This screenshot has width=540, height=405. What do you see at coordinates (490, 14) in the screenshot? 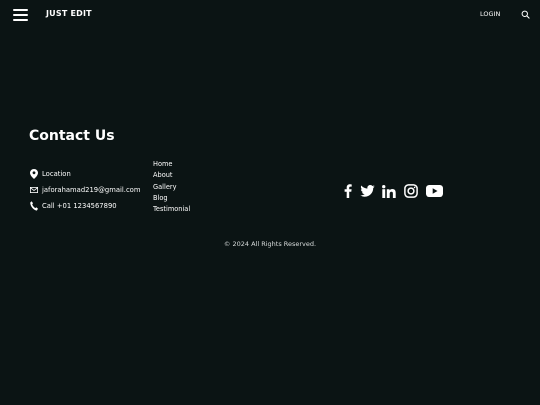
I see `login-link: LOGIN` at bounding box center [490, 14].